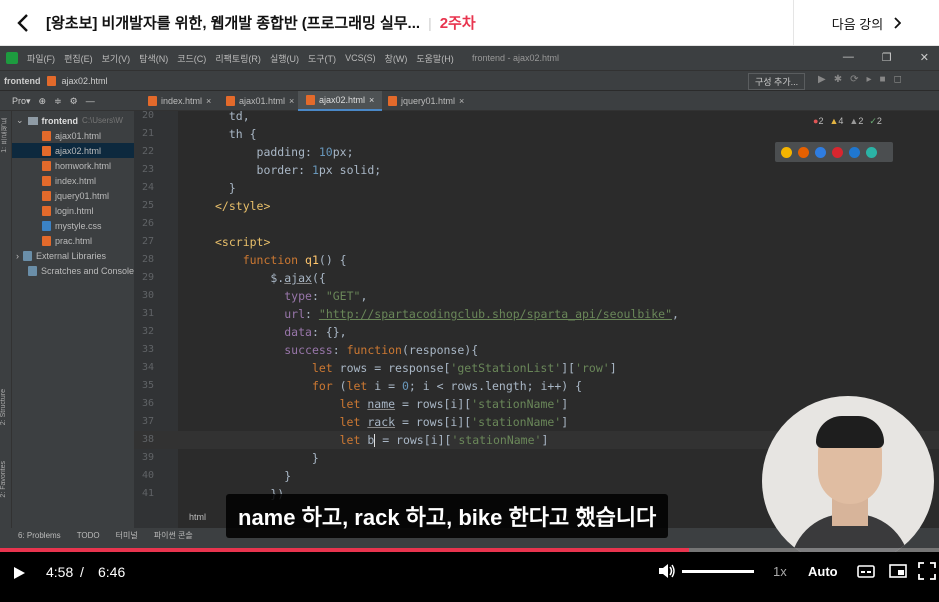 This screenshot has height=602, width=939. What do you see at coordinates (850, 432) in the screenshot?
I see `webcam-hair` at bounding box center [850, 432].